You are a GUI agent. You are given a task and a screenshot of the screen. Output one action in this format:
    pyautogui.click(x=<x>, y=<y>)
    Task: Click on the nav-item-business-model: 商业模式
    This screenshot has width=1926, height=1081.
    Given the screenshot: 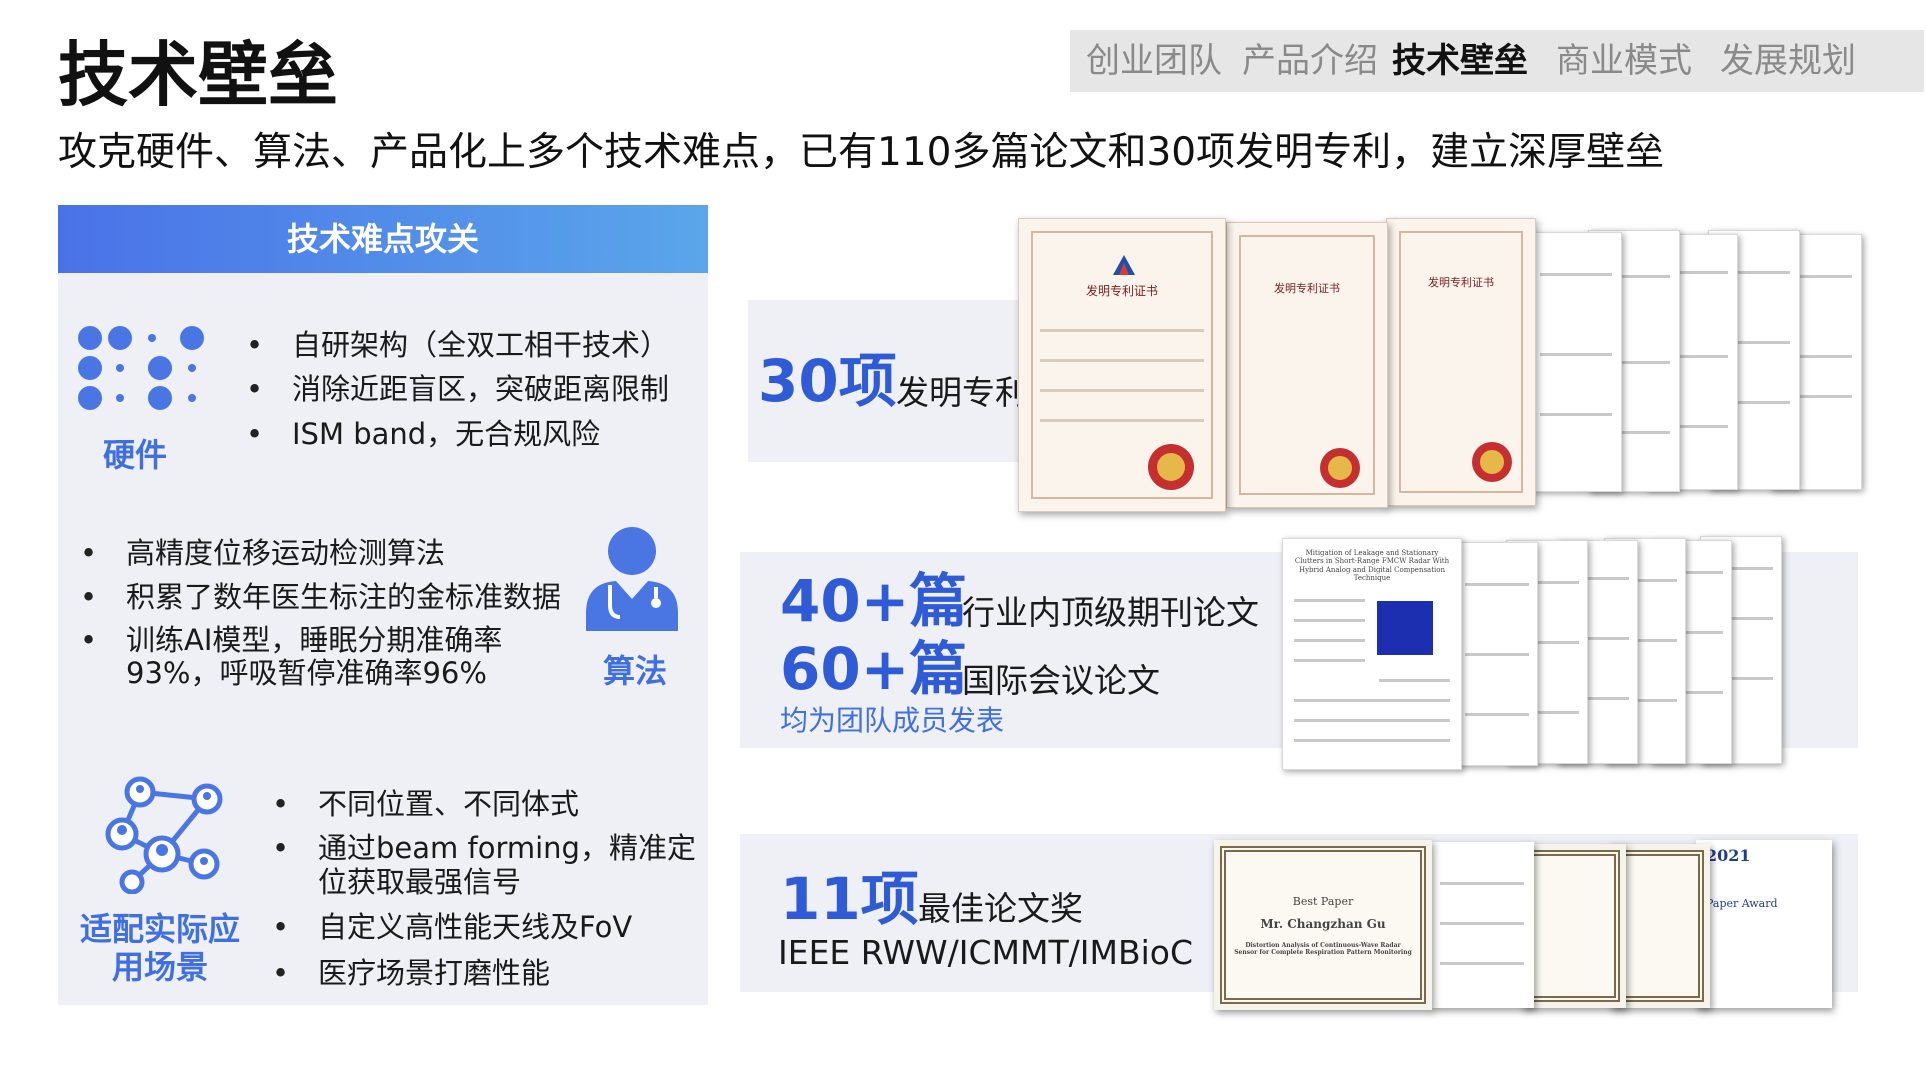 What is the action you would take?
    pyautogui.click(x=1624, y=61)
    